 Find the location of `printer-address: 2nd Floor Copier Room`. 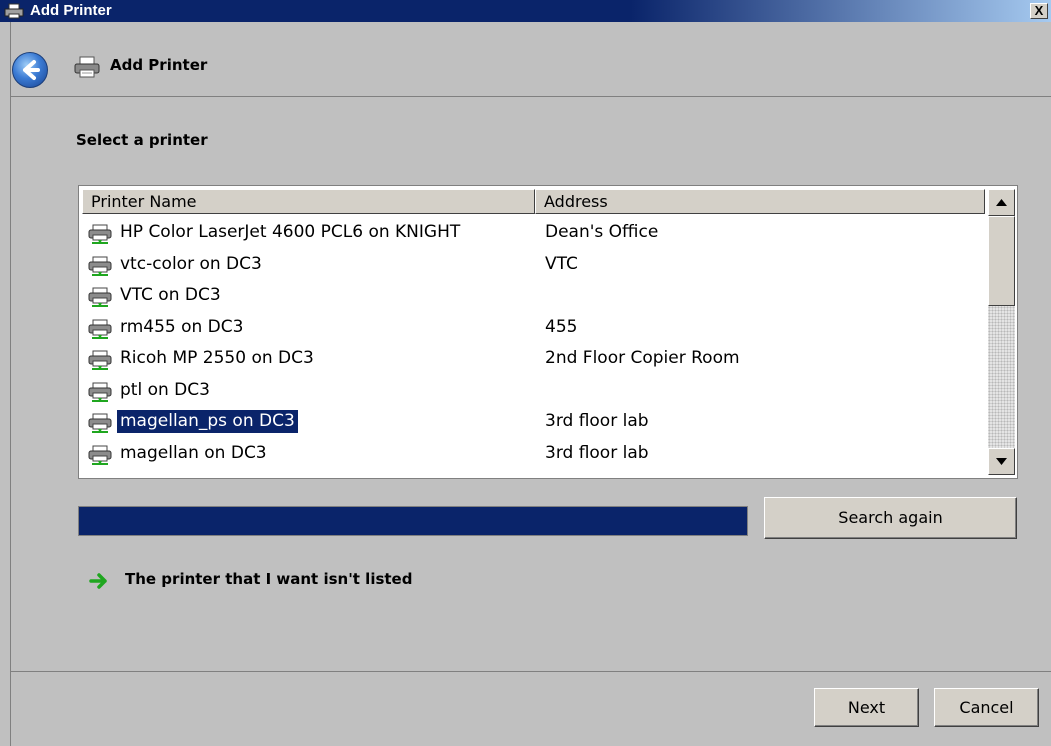

printer-address: 2nd Floor Copier Room is located at coordinates (642, 358).